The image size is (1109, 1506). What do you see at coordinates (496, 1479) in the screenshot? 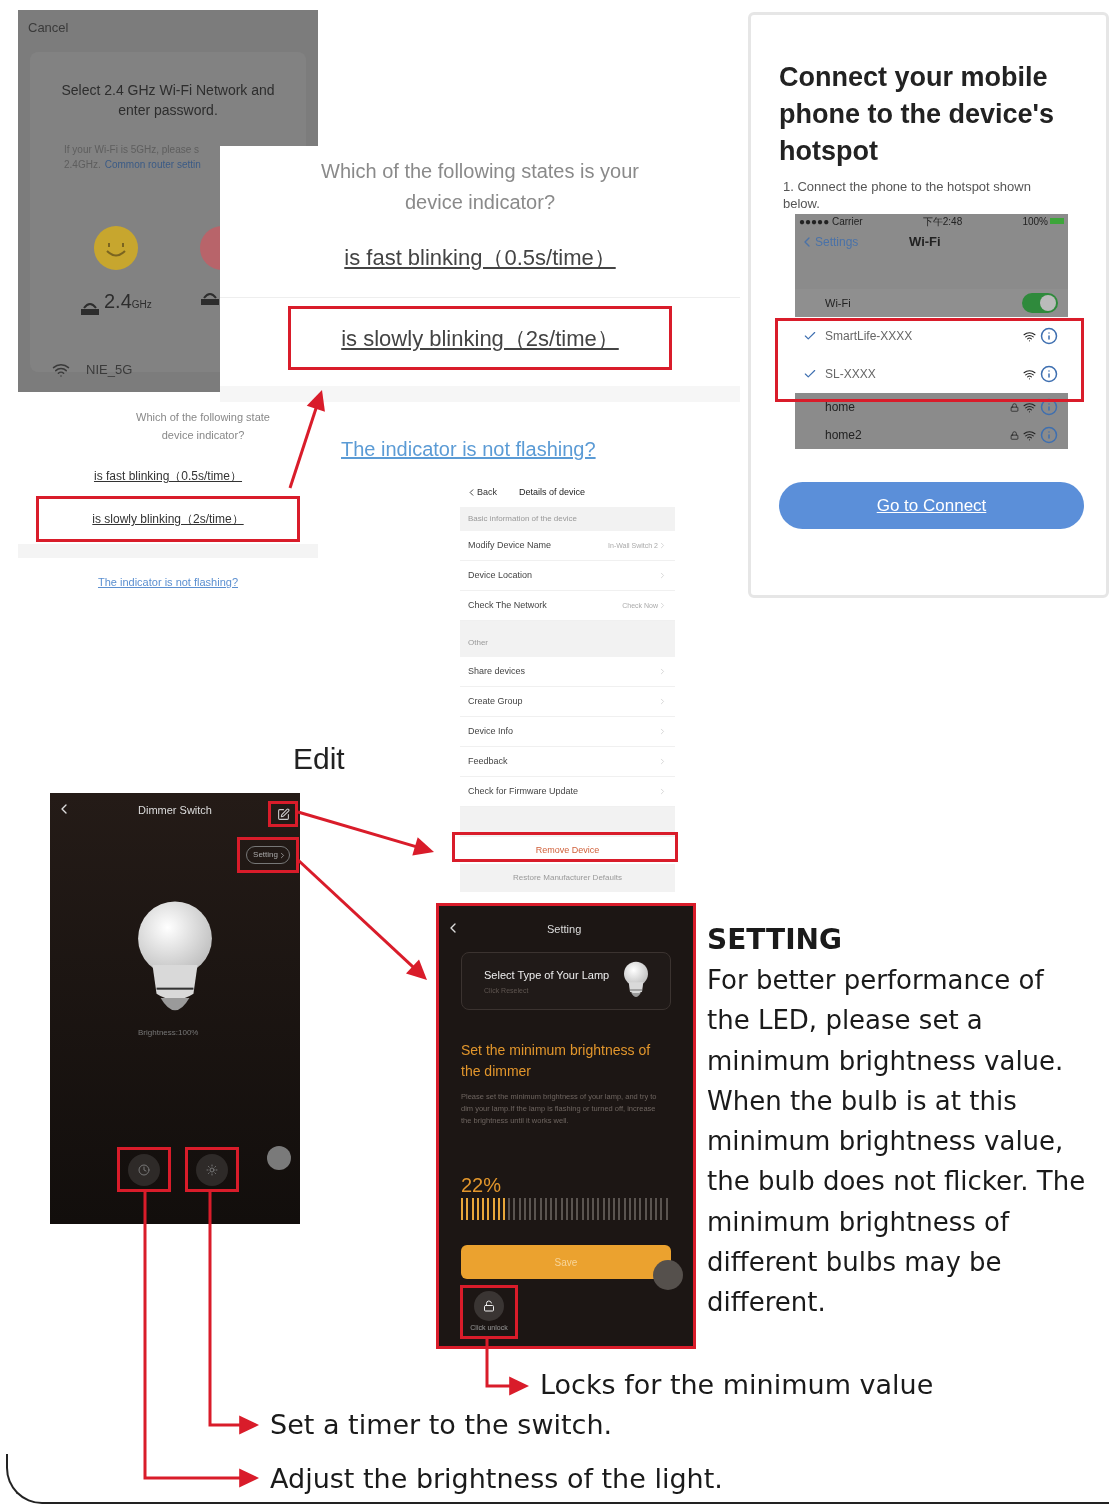
I see `caption: Adjust the brightness of the light.` at bounding box center [496, 1479].